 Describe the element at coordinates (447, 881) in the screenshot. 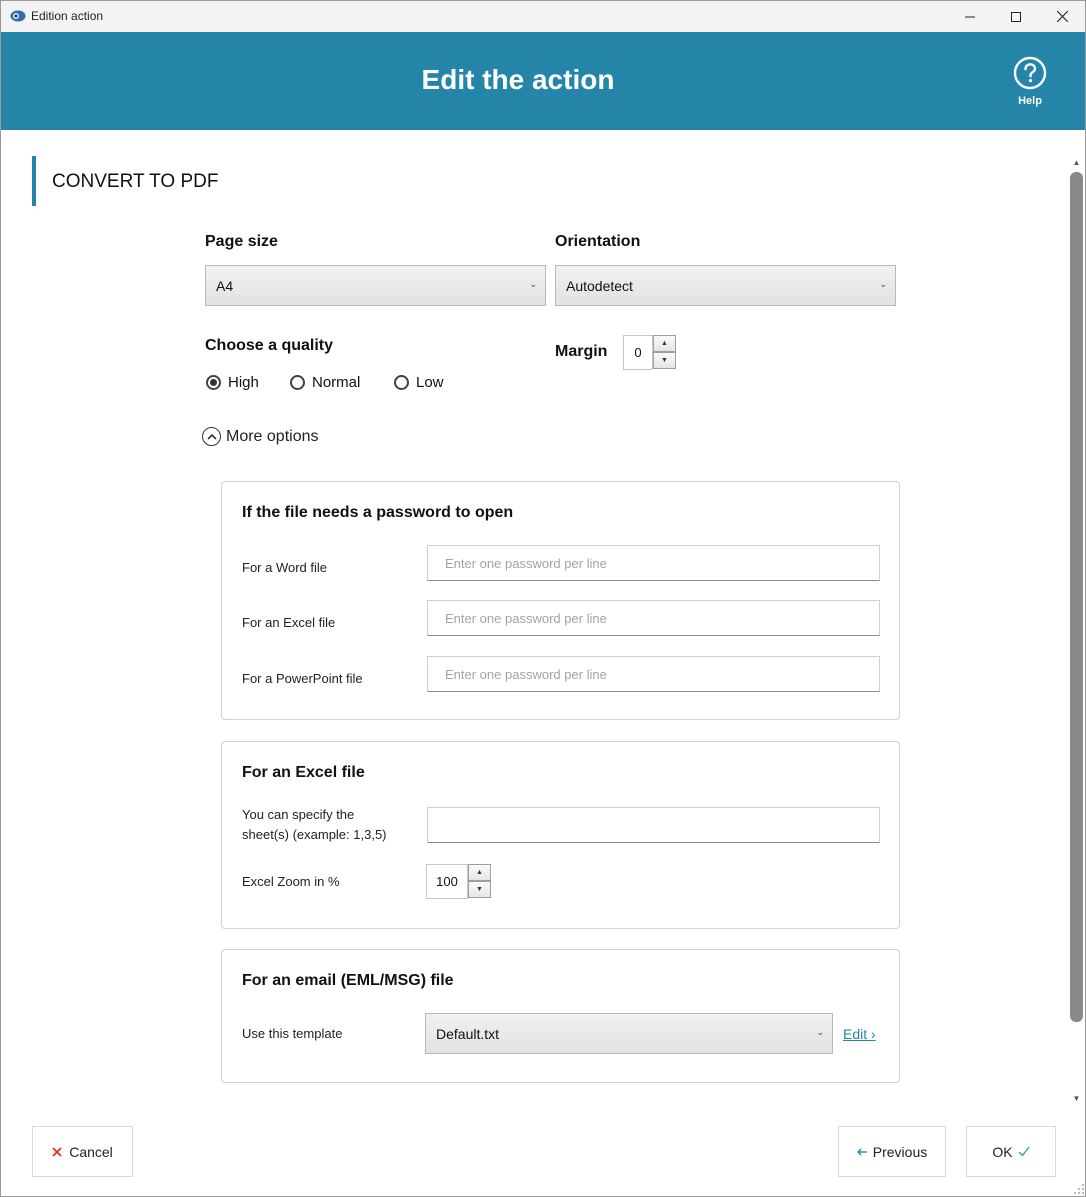

I see `excel-zoom-input: 100` at that location.